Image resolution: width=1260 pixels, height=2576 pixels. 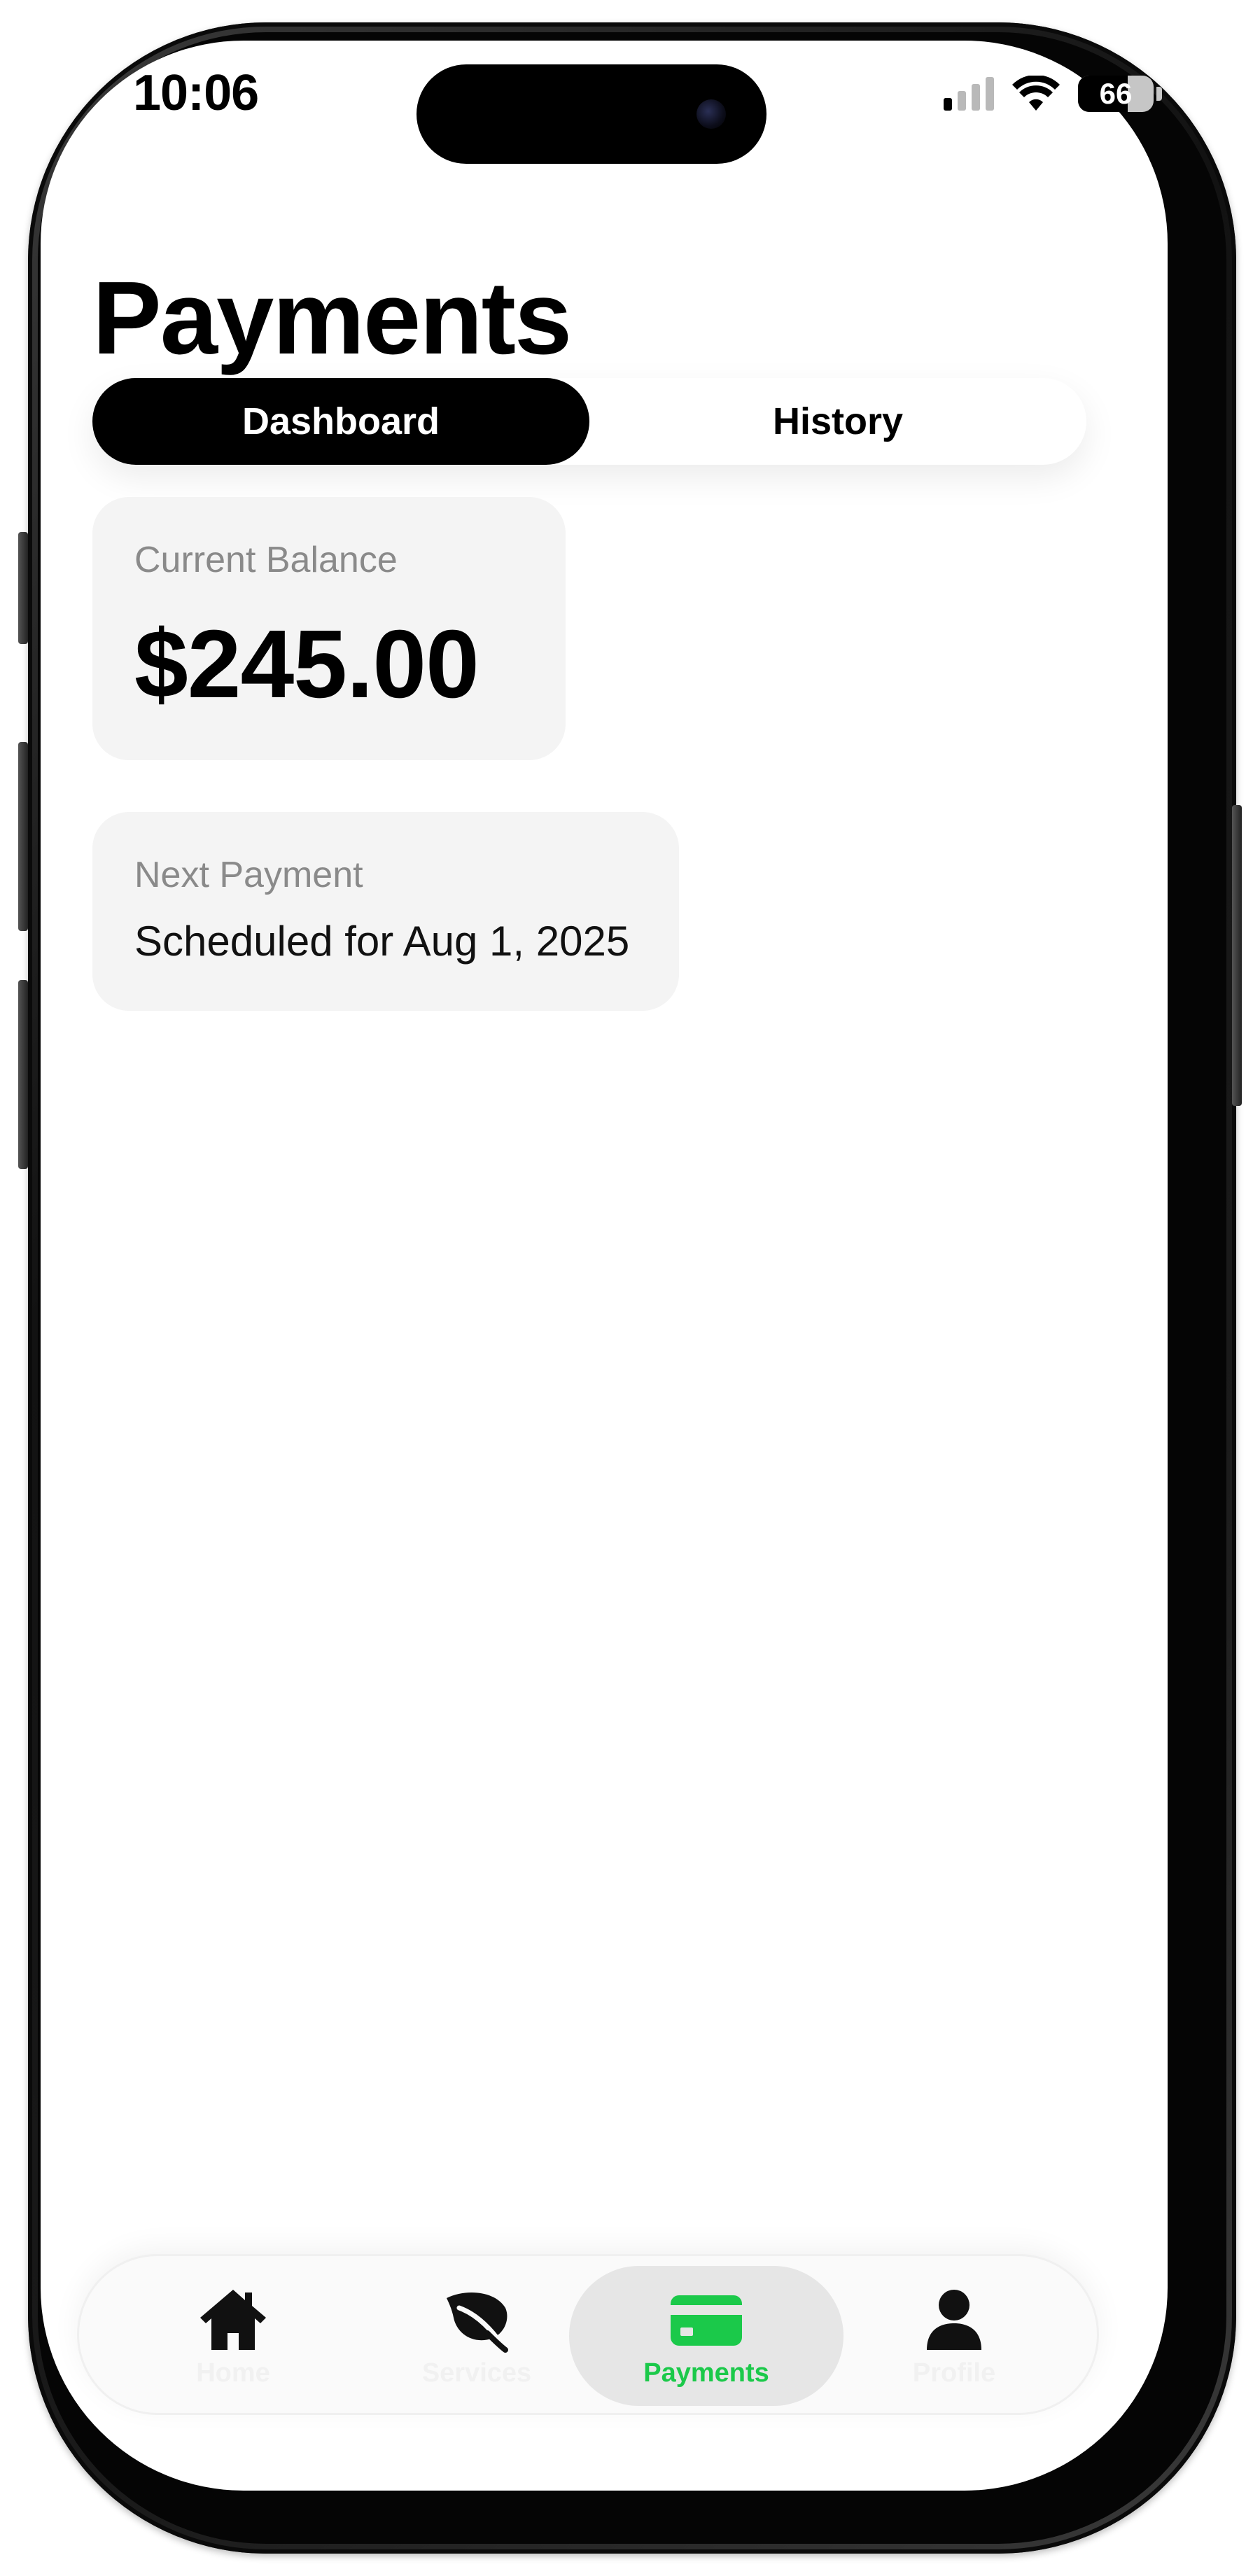 I want to click on action-button, so click(x=23, y=588).